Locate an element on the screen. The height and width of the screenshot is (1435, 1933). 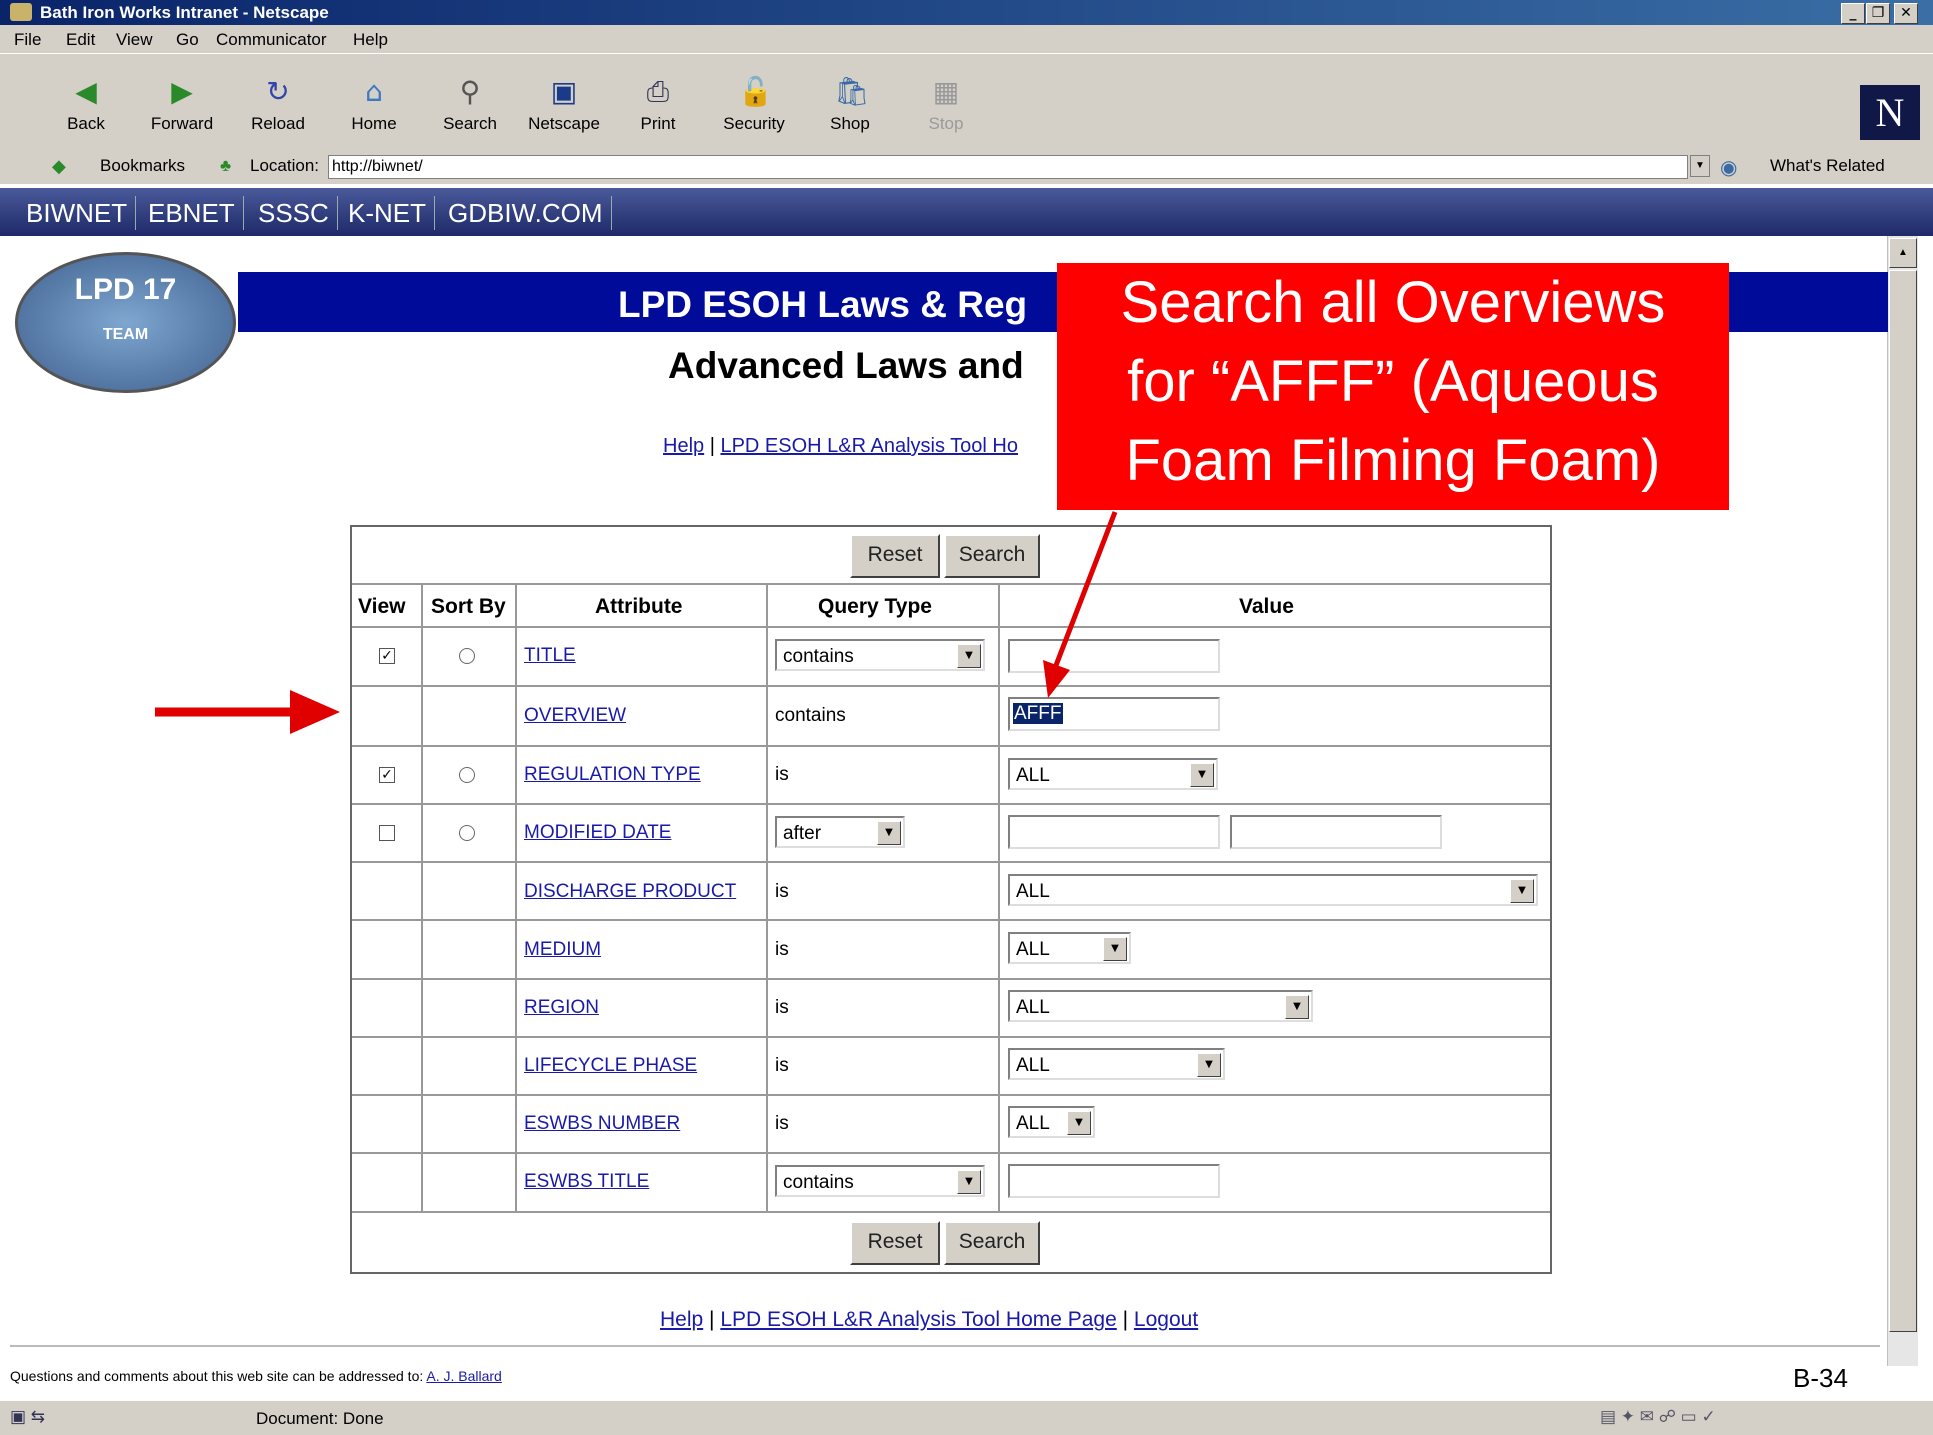
query-type-eswbs-title-select: contains ▼ is located at coordinates (880, 1181).